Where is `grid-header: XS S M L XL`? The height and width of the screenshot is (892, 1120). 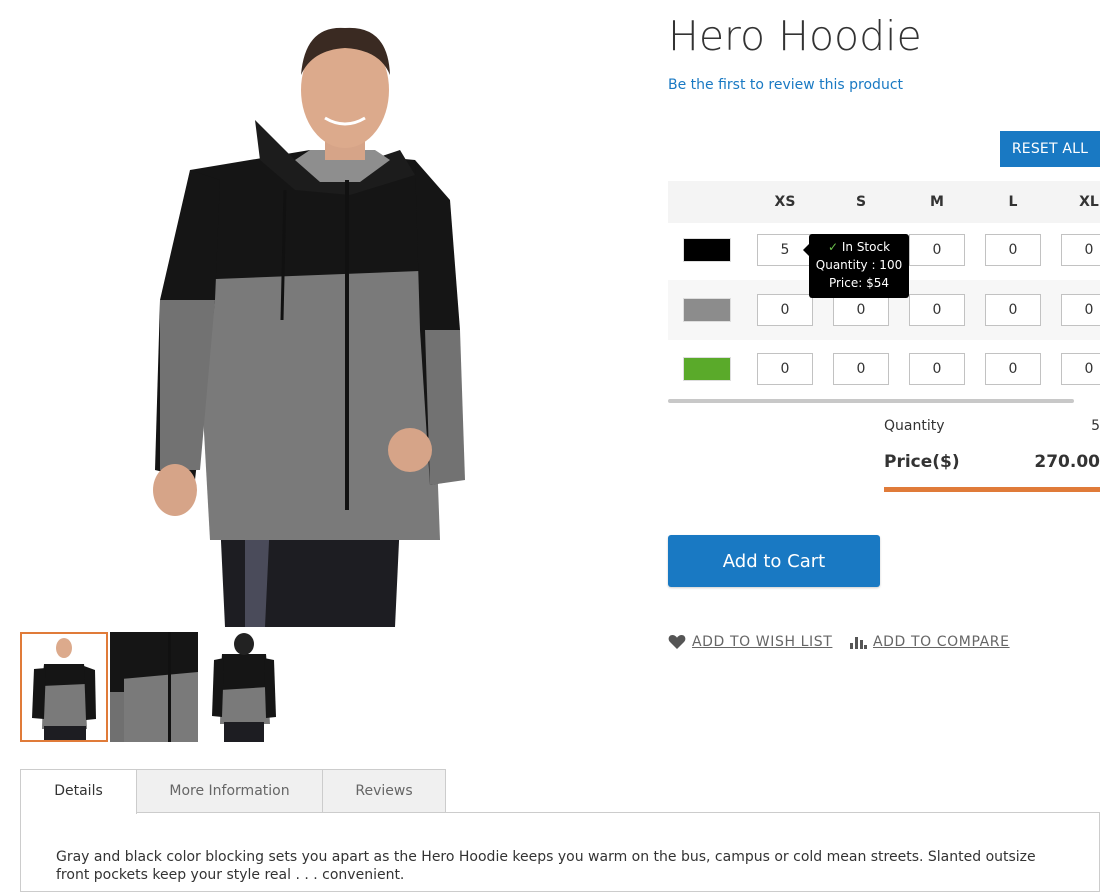 grid-header: XS S M L XL is located at coordinates (884, 202).